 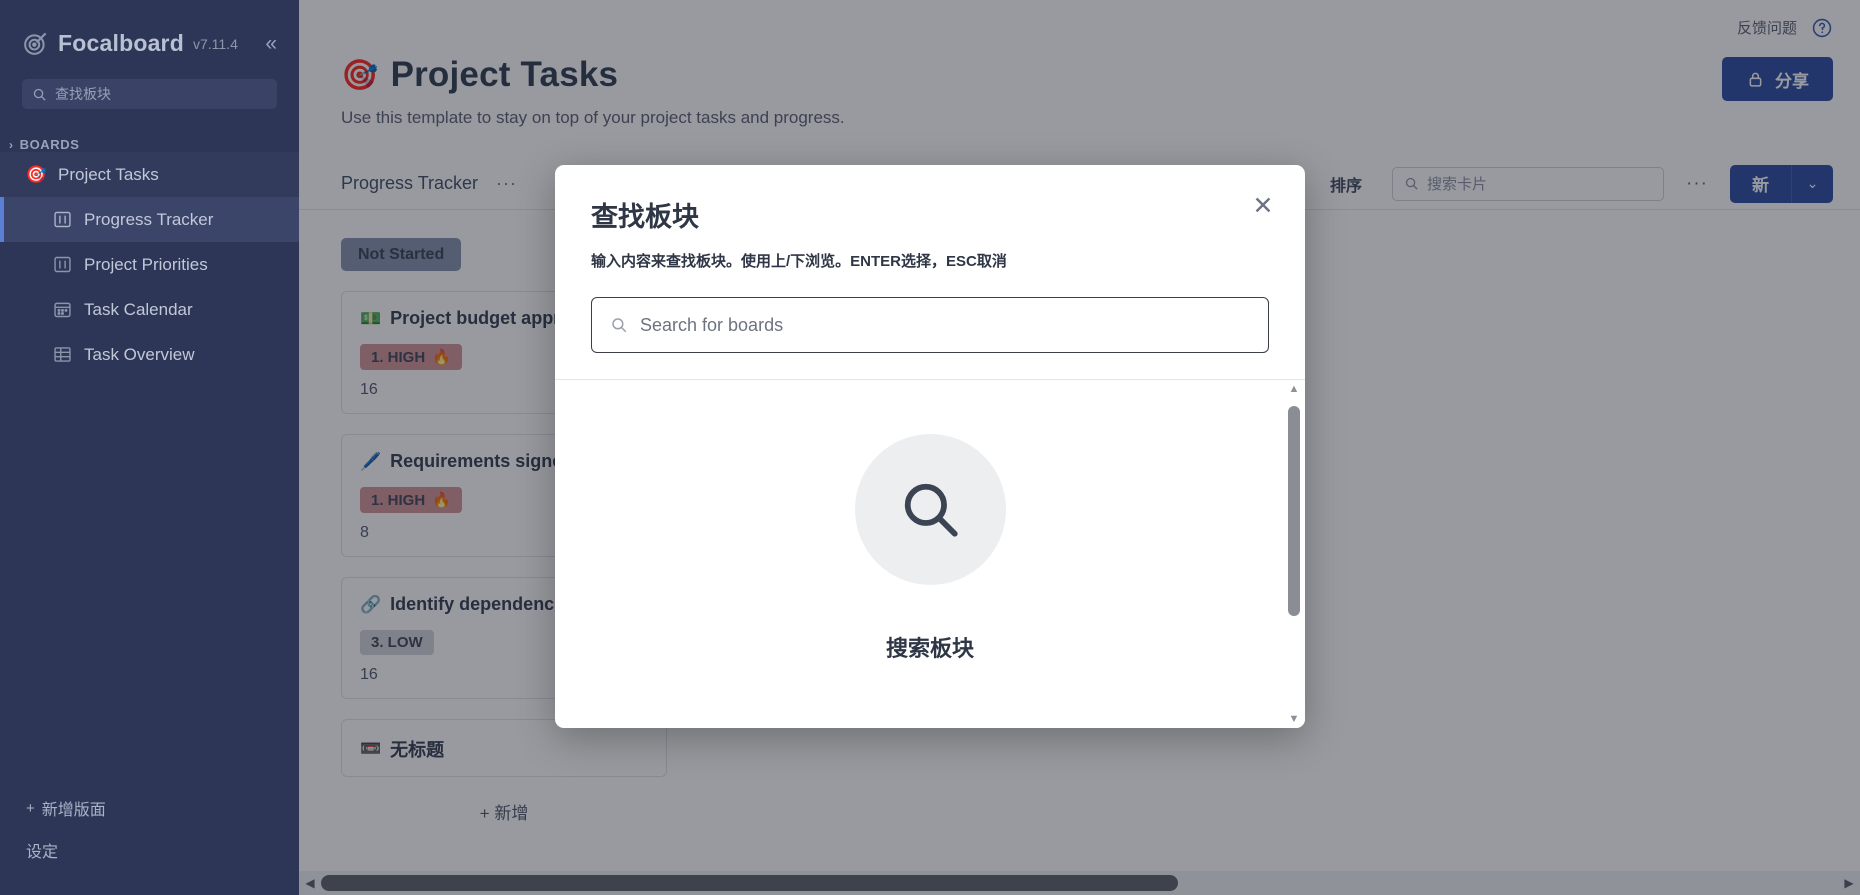 I want to click on sidebar-collapse-icon: «, so click(x=271, y=43).